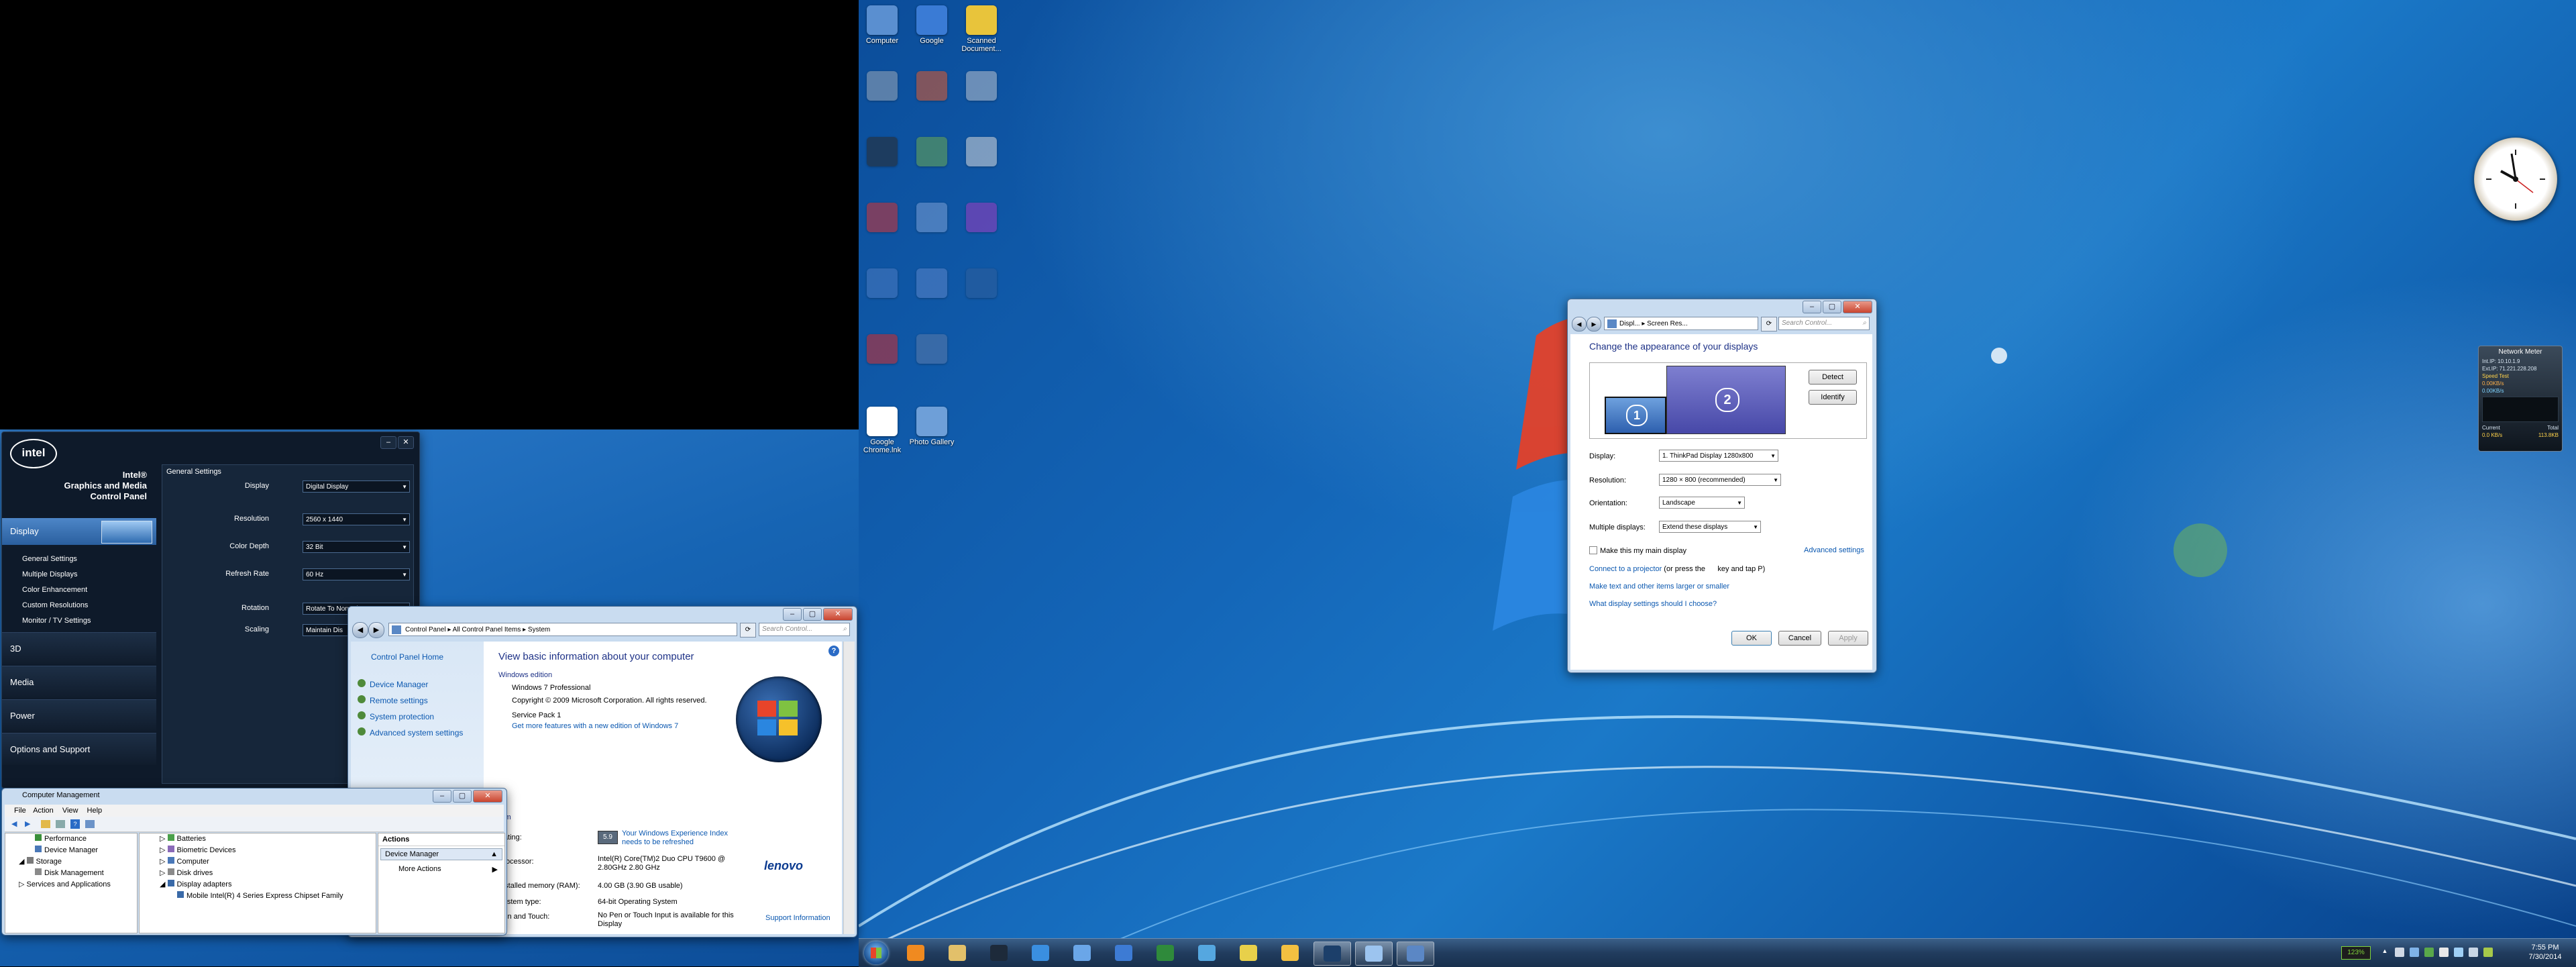 The image size is (2576, 967). I want to click on taskbar-media-player-button, so click(916, 952).